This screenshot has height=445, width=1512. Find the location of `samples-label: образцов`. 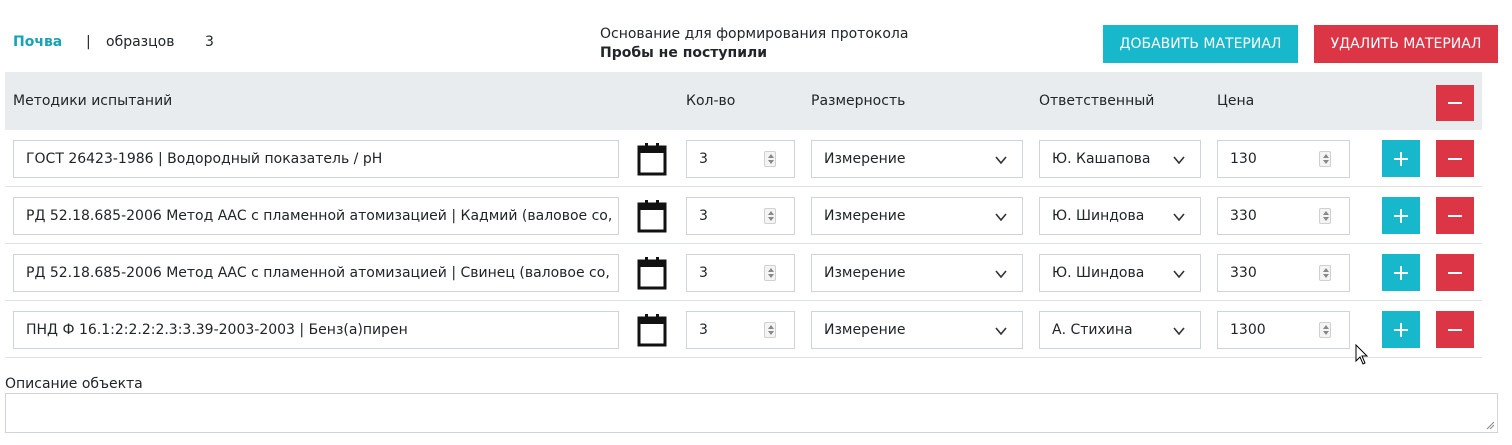

samples-label: образцов is located at coordinates (140, 42).